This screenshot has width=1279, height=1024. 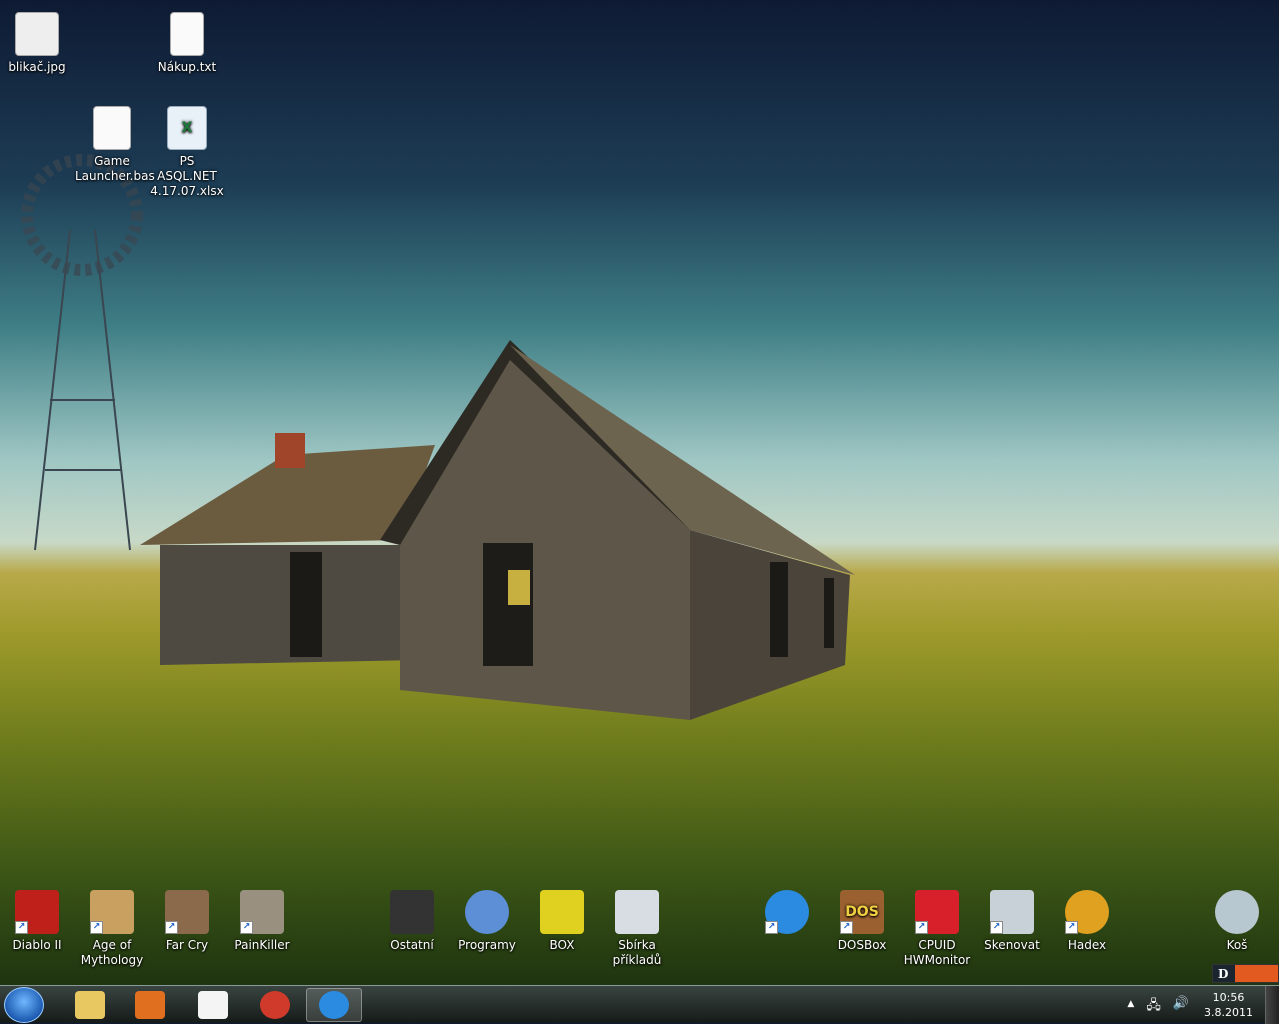 I want to click on desktop-icon-pie-folder: Programy, so click(x=487, y=921).